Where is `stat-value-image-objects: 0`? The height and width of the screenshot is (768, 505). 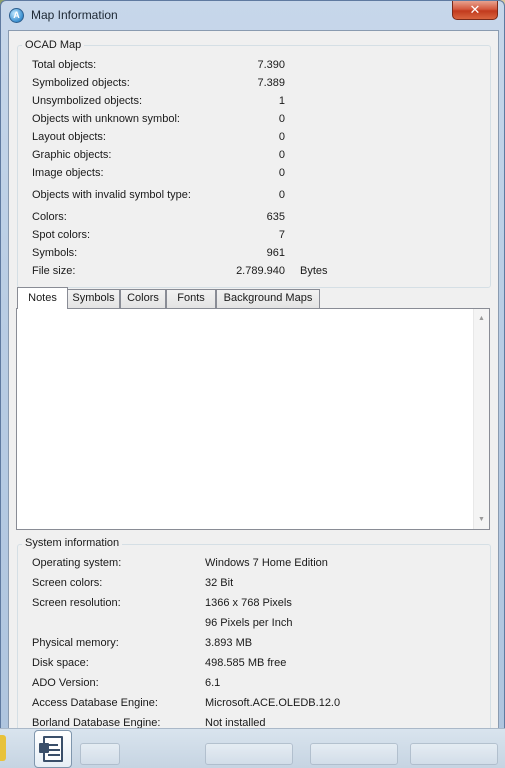 stat-value-image-objects: 0 is located at coordinates (281, 173).